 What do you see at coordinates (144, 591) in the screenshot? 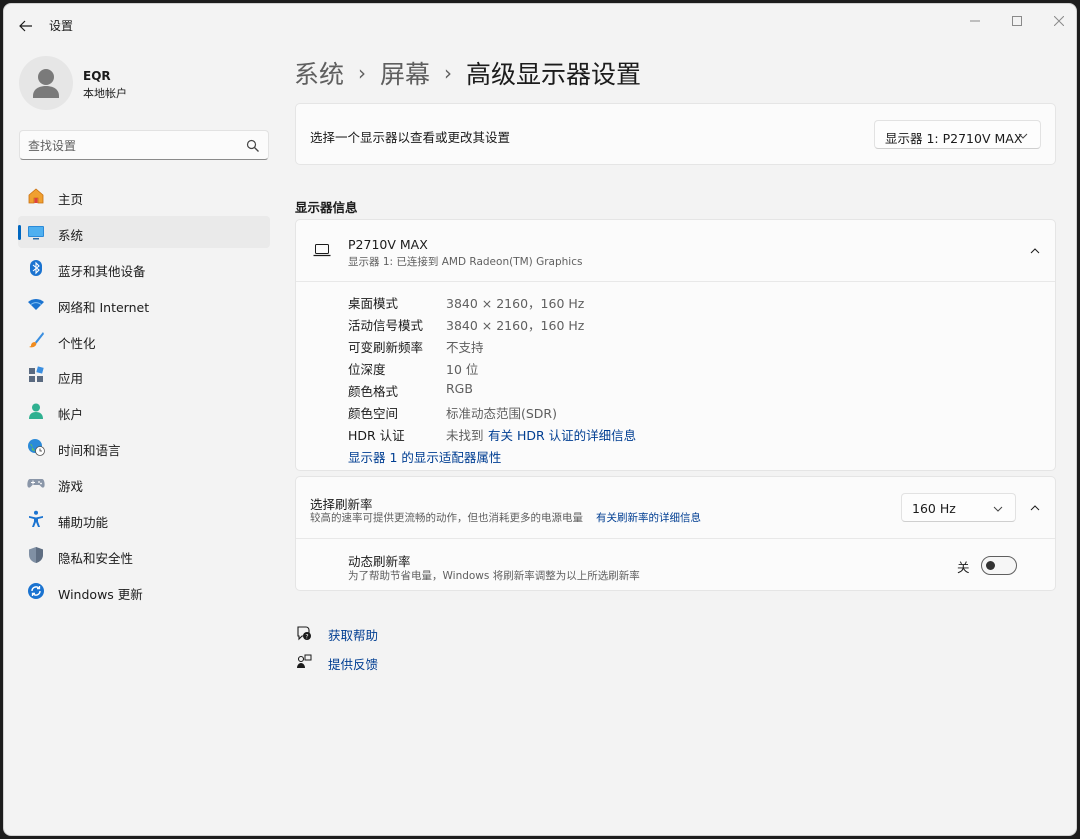
I see `sidebar-item-windows-update: Windows 更新` at bounding box center [144, 591].